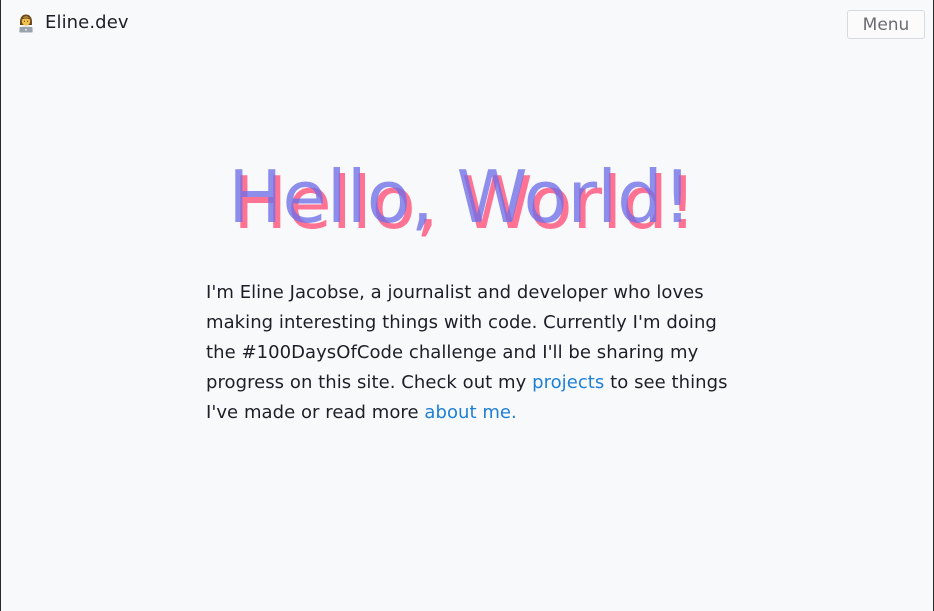 The height and width of the screenshot is (611, 934). Describe the element at coordinates (87, 22) in the screenshot. I see `brand-label: Eline.dev` at that location.